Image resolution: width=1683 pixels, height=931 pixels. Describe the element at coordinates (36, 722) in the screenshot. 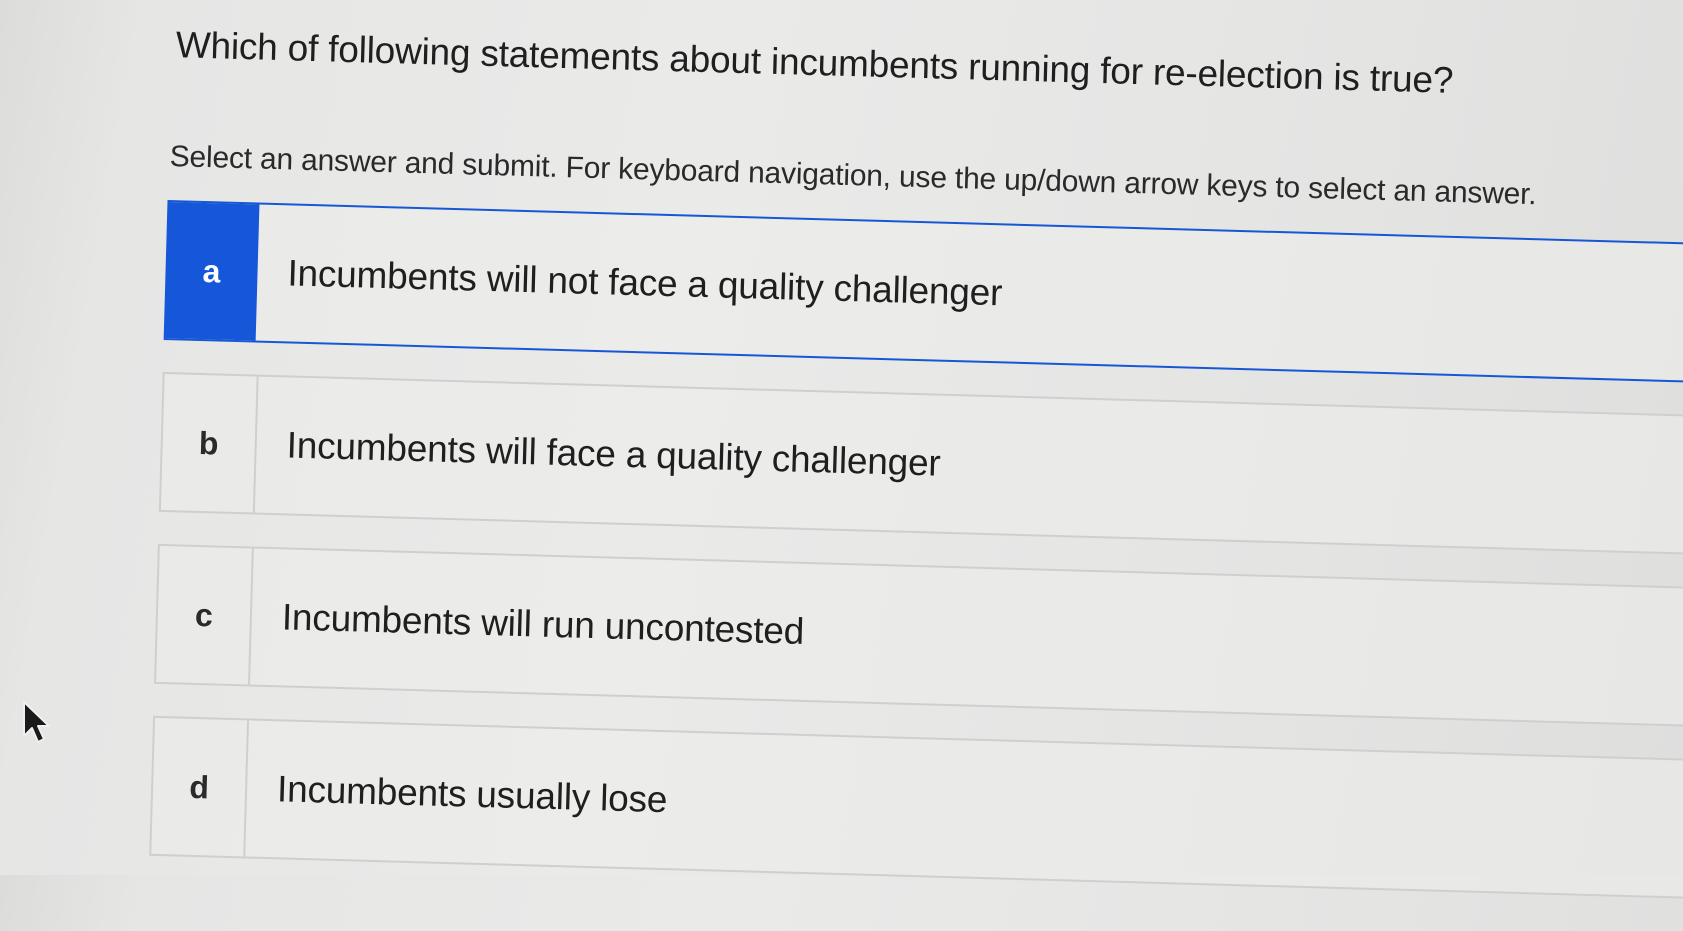

I see `mouse-pointer-icon` at that location.